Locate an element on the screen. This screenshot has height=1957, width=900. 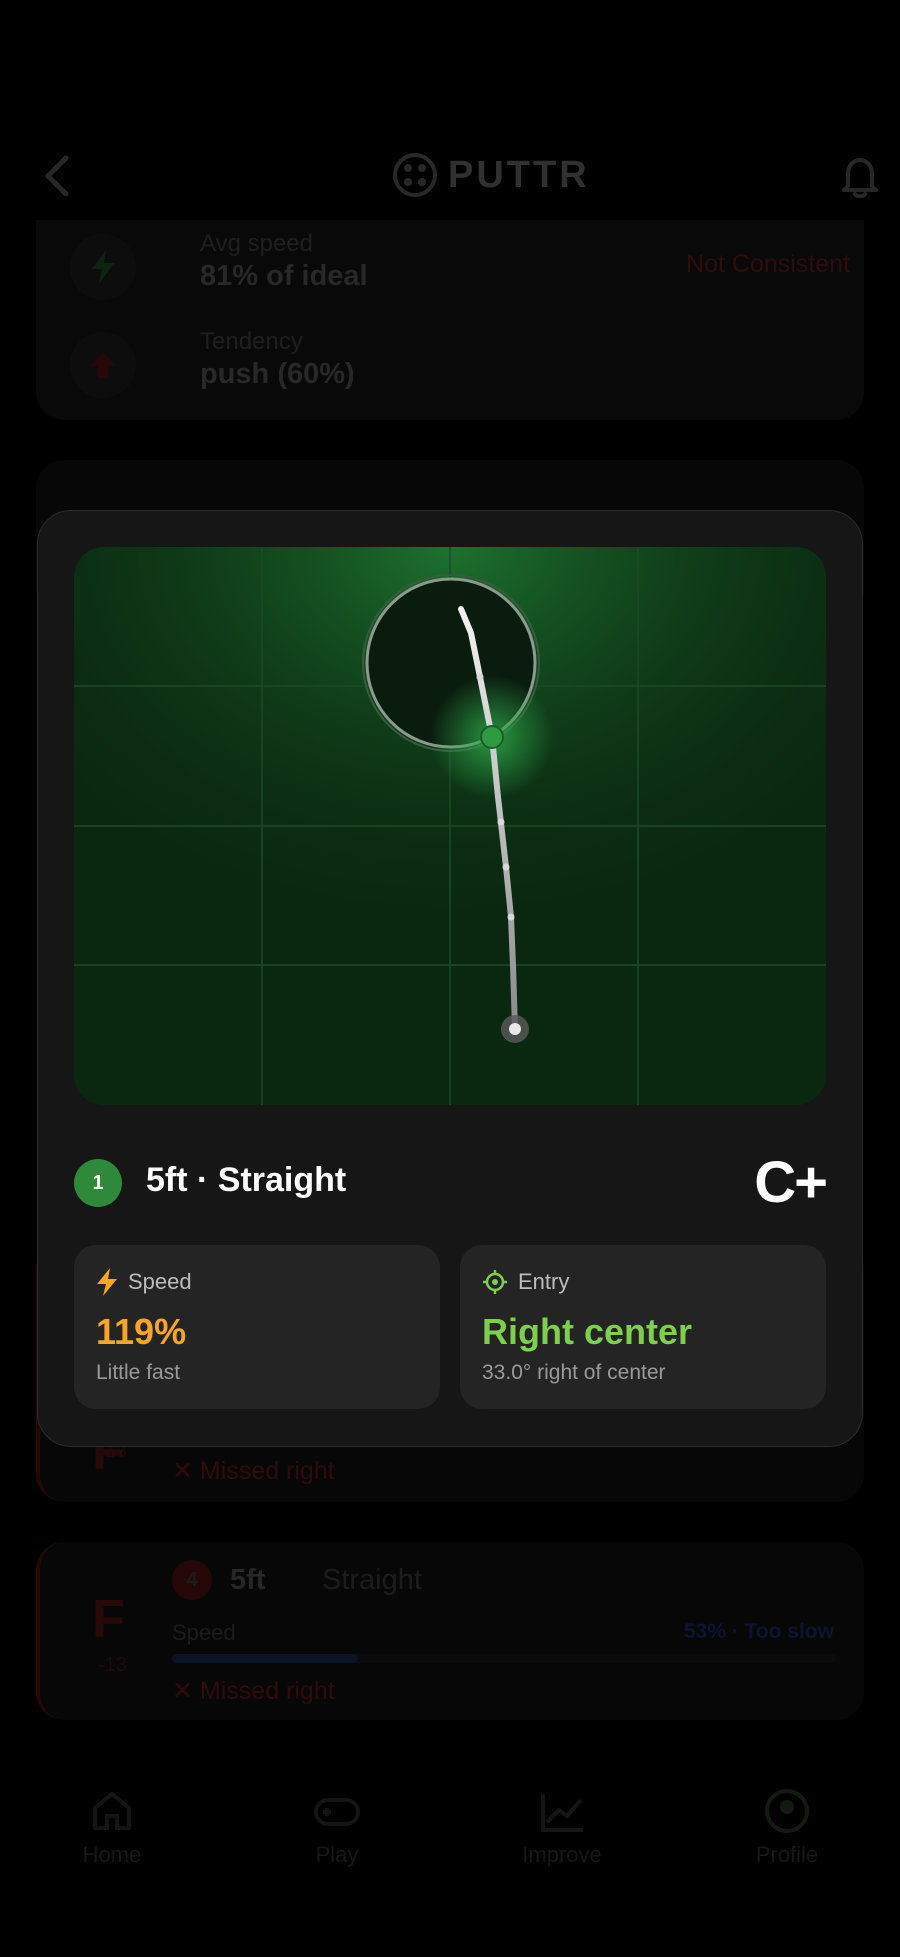
shot-title-row: 1 5ft · Straight C+ is located at coordinates (451, 1182).